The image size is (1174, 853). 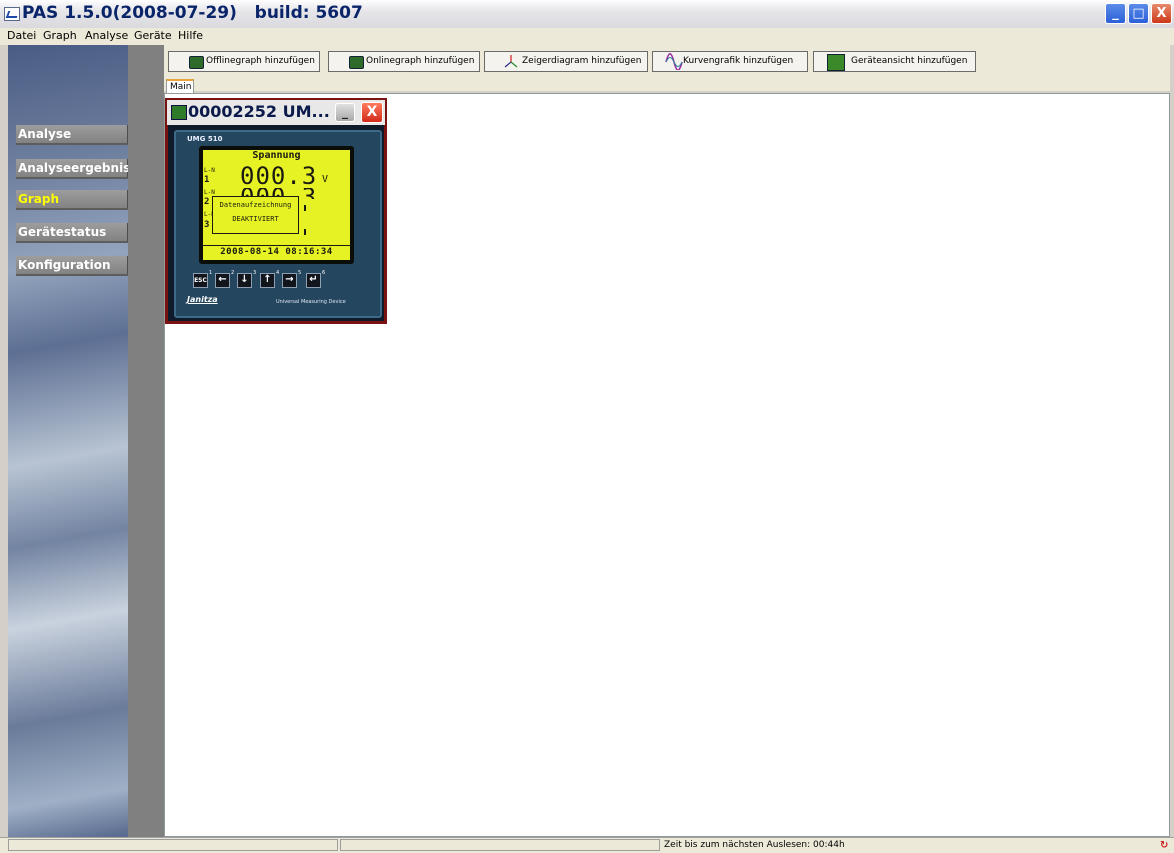 I want to click on menu-bar: Datei Graph Analyse Geräte Hilfe, so click(x=587, y=36).